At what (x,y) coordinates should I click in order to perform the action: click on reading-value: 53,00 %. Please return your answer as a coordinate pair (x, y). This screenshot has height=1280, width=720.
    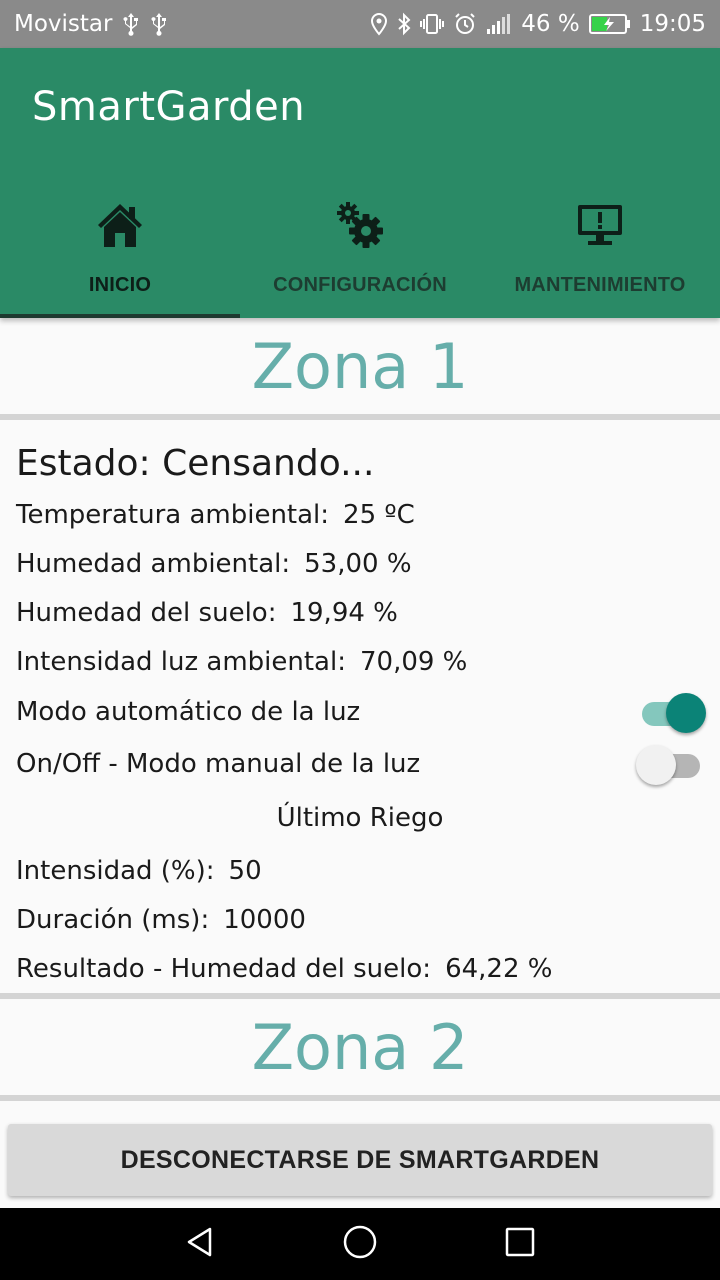
    Looking at the image, I should click on (358, 563).